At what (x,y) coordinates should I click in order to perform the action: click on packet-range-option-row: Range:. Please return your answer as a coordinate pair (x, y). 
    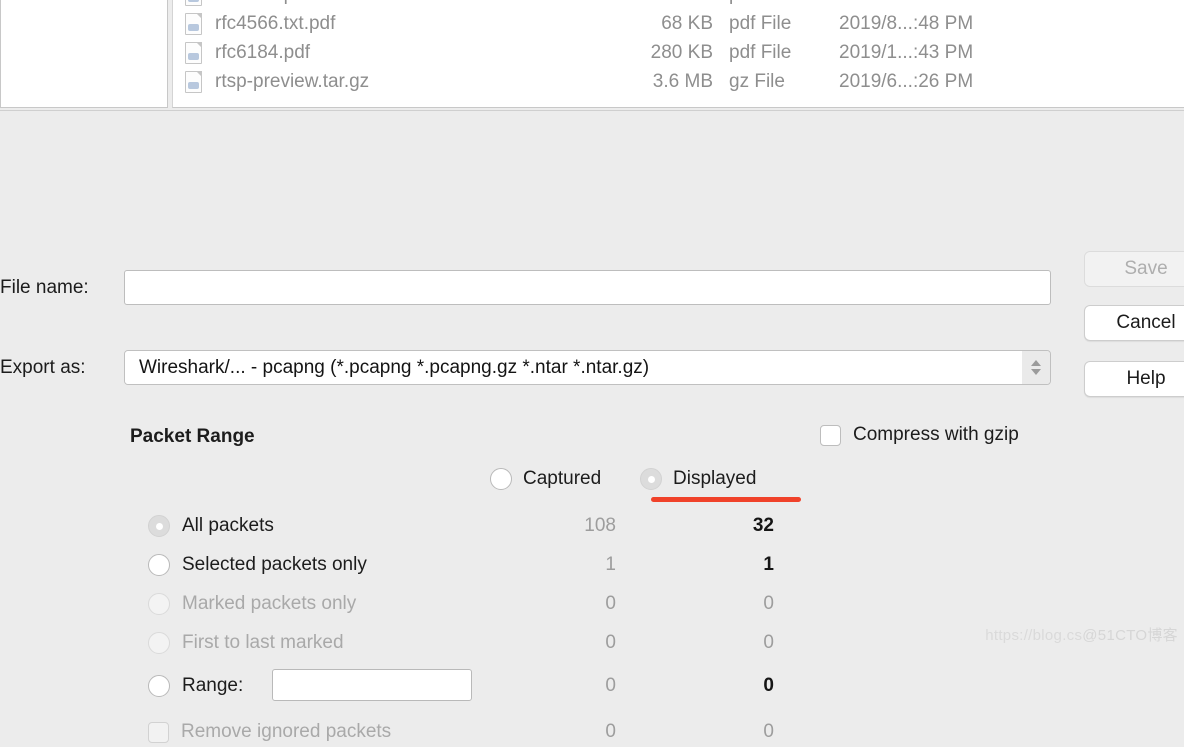
    Looking at the image, I should click on (195, 686).